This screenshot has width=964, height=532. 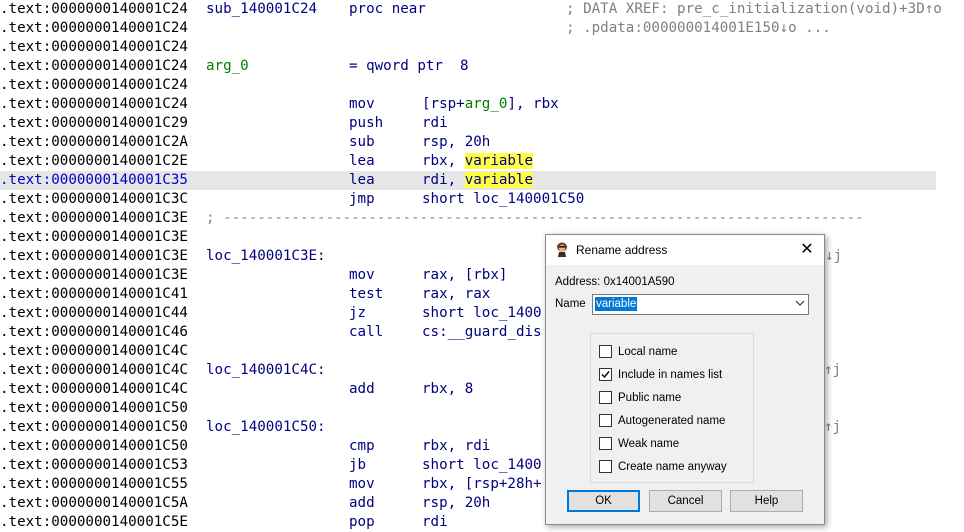 I want to click on dialog-titlebar: Rename address ✕, so click(x=685, y=250).